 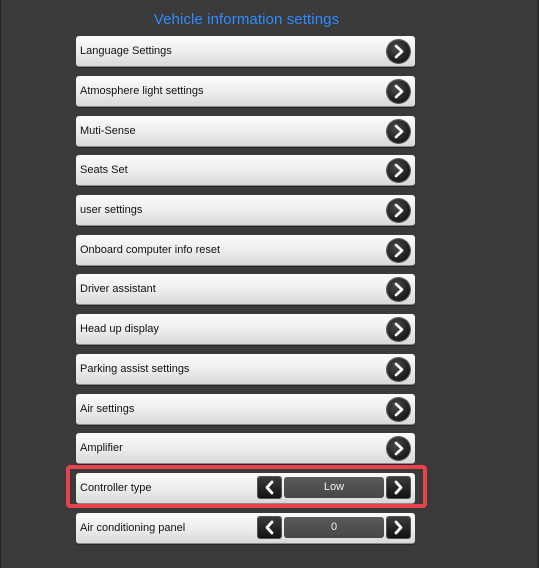 What do you see at coordinates (245, 131) in the screenshot?
I see `menu-item-muti-sense: Muti-Sense` at bounding box center [245, 131].